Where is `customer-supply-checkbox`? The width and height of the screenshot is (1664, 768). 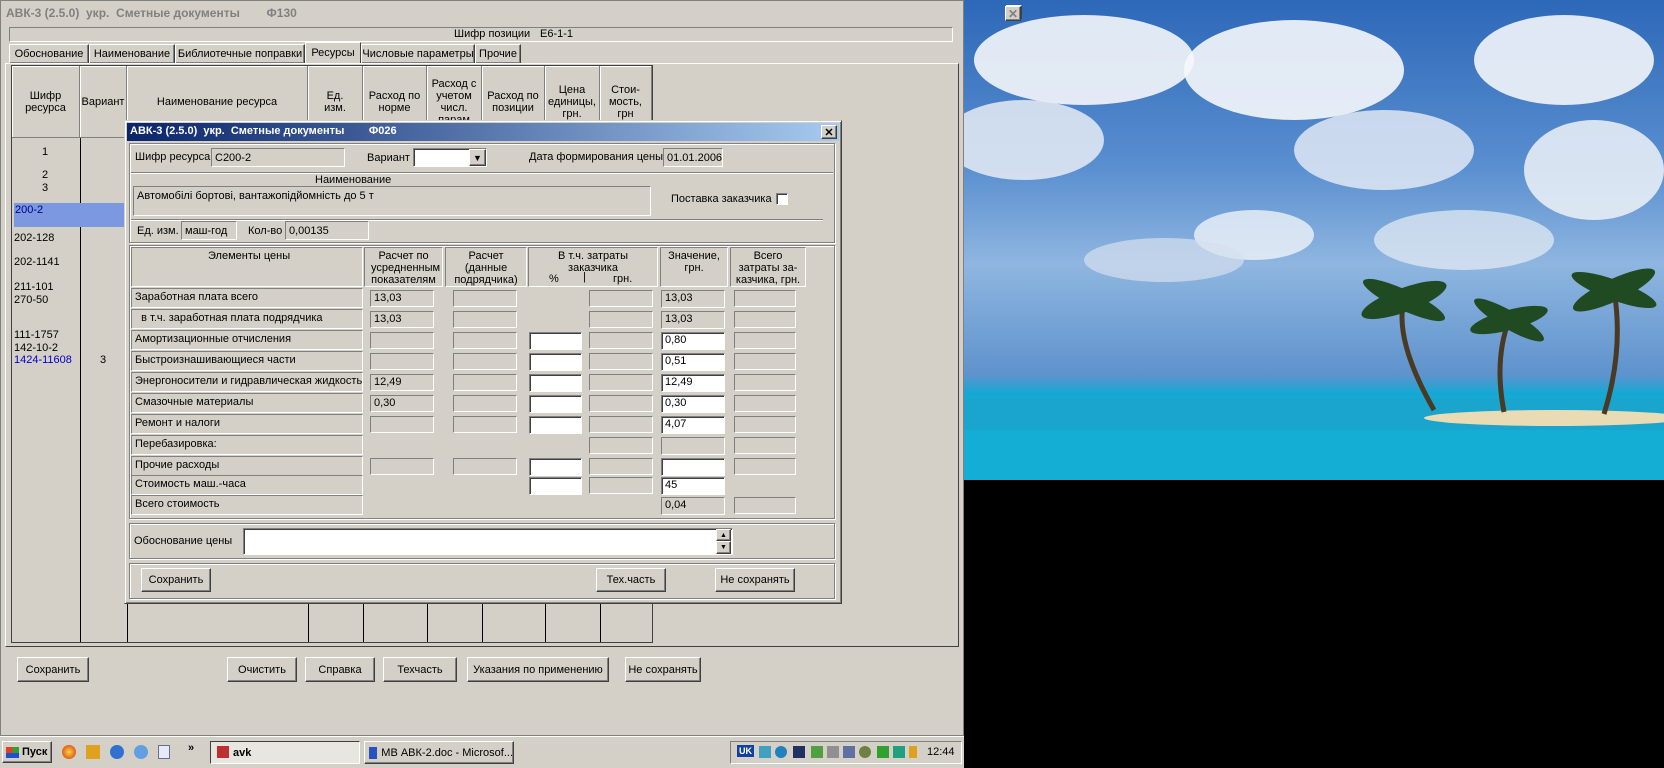 customer-supply-checkbox is located at coordinates (782, 199).